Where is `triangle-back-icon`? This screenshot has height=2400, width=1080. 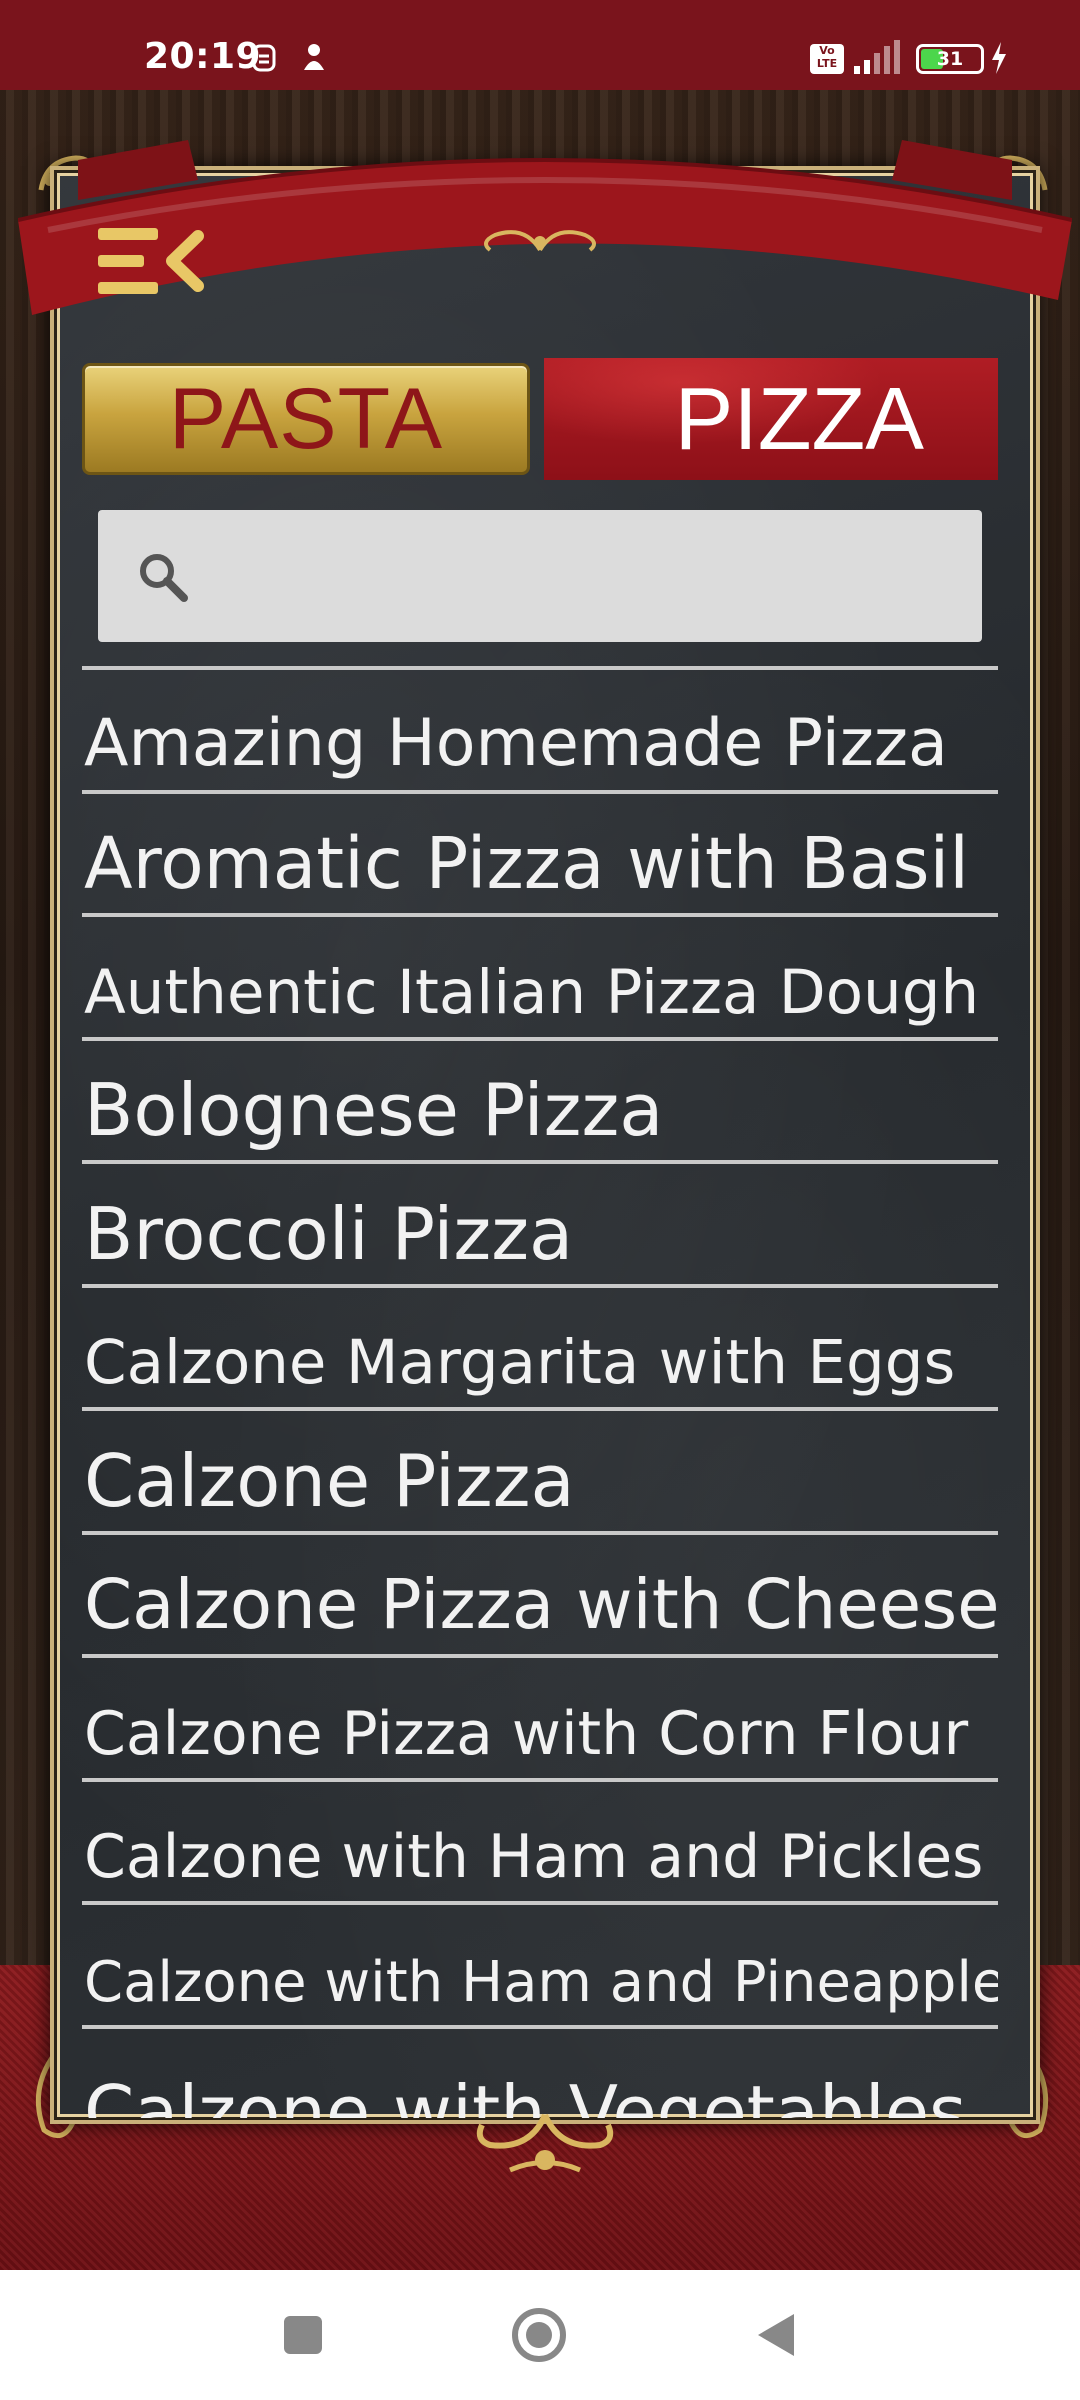 triangle-back-icon is located at coordinates (776, 2335).